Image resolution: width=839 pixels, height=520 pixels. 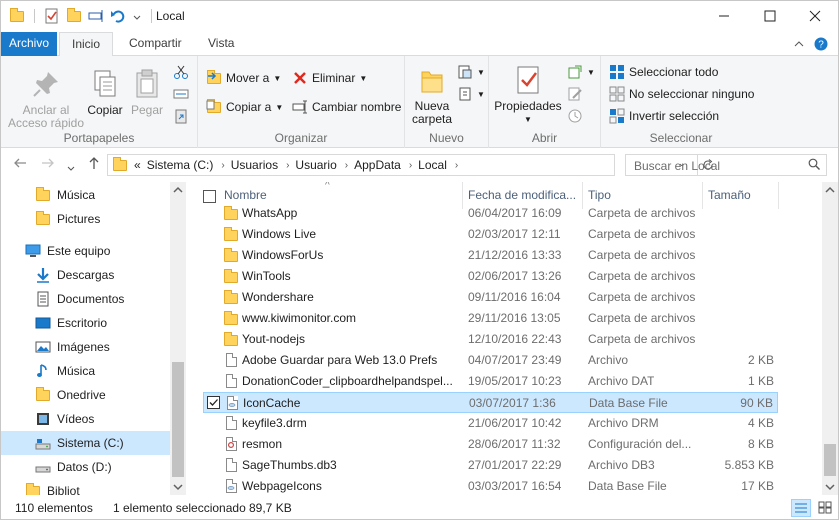 What do you see at coordinates (244, 107) in the screenshot?
I see `copy-to-button: Copiar a ▼` at bounding box center [244, 107].